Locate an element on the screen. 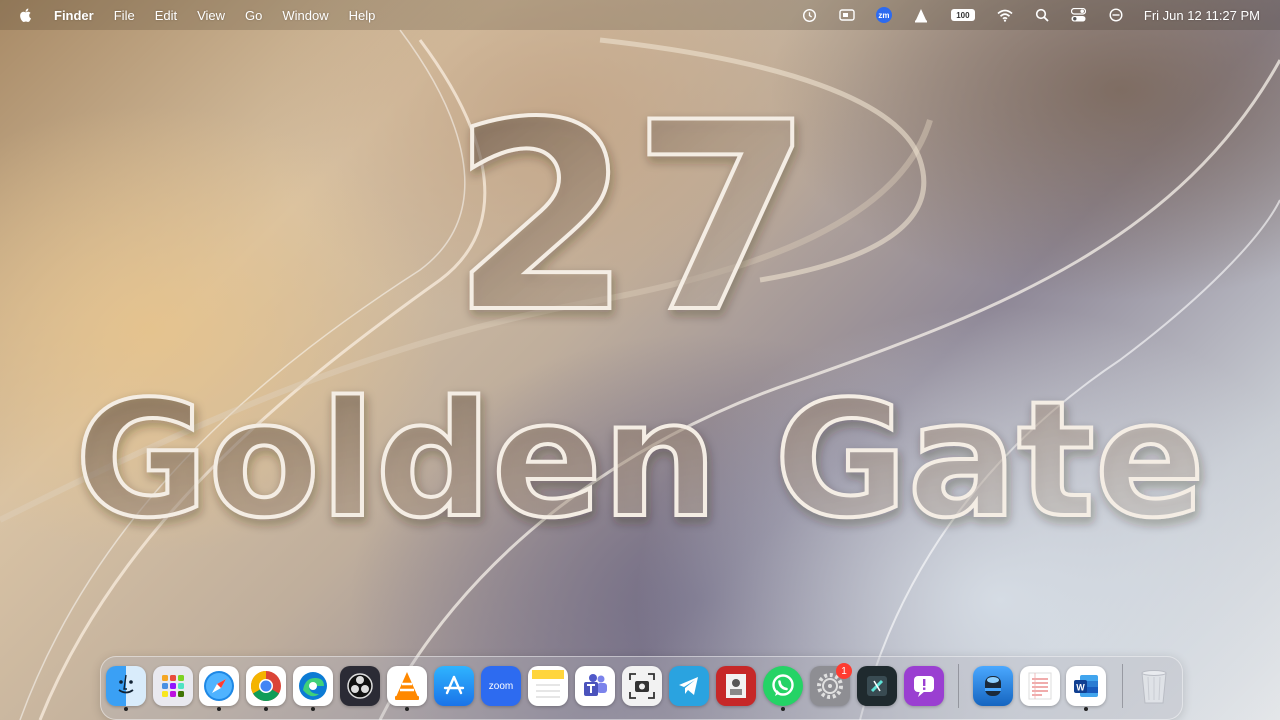 The width and height of the screenshot is (1280, 720). dock-trash is located at coordinates (1154, 686).